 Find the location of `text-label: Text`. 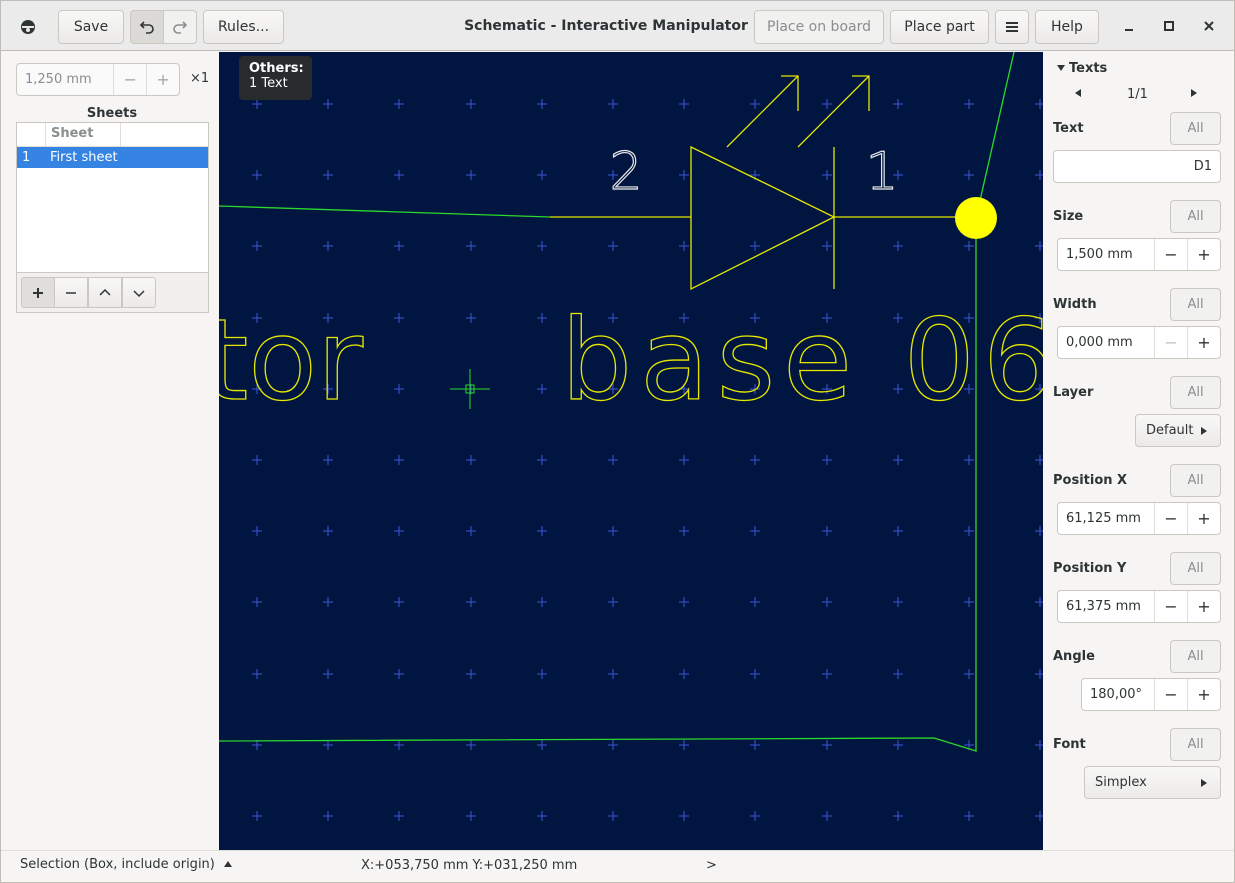

text-label: Text is located at coordinates (1068, 128).